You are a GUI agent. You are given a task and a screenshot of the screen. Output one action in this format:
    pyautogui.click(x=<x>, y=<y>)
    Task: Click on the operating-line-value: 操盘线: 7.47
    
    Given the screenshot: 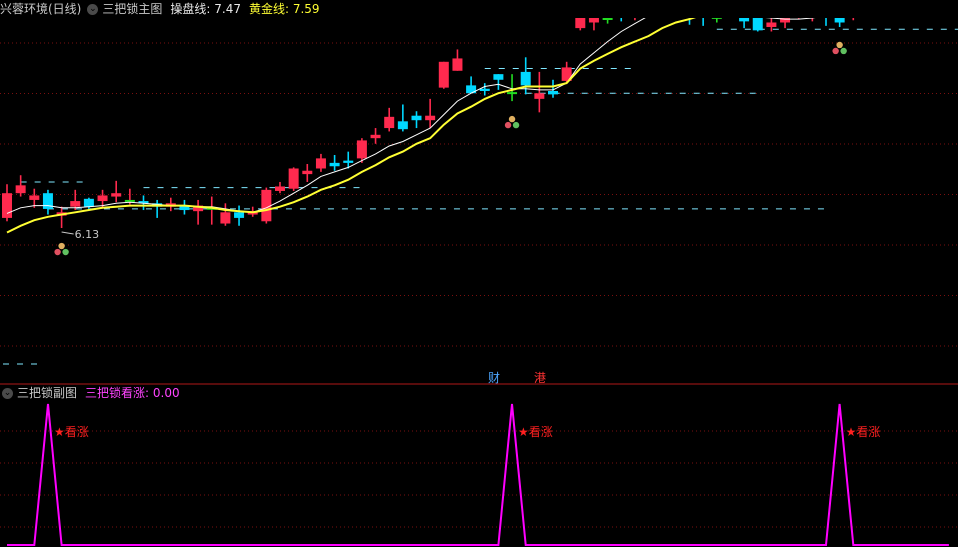 What is the action you would take?
    pyautogui.click(x=205, y=9)
    